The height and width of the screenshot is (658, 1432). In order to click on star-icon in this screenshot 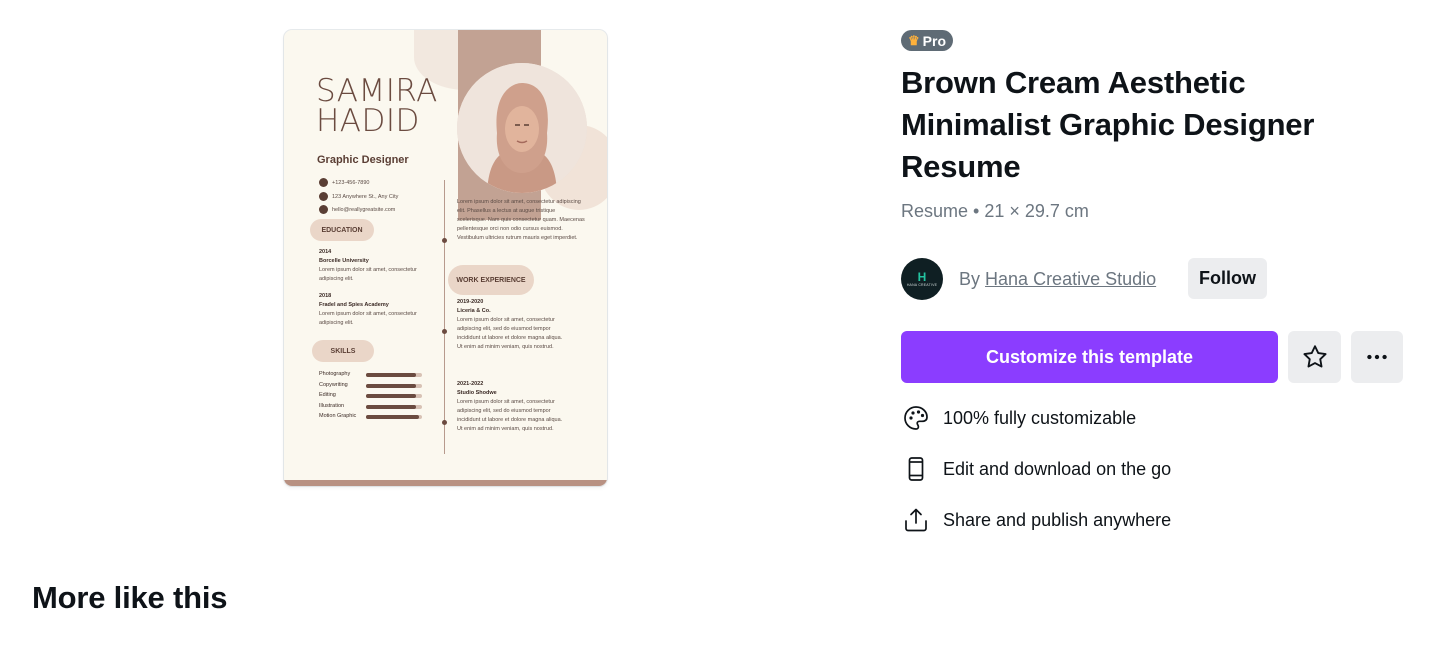, I will do `click(1314, 356)`.